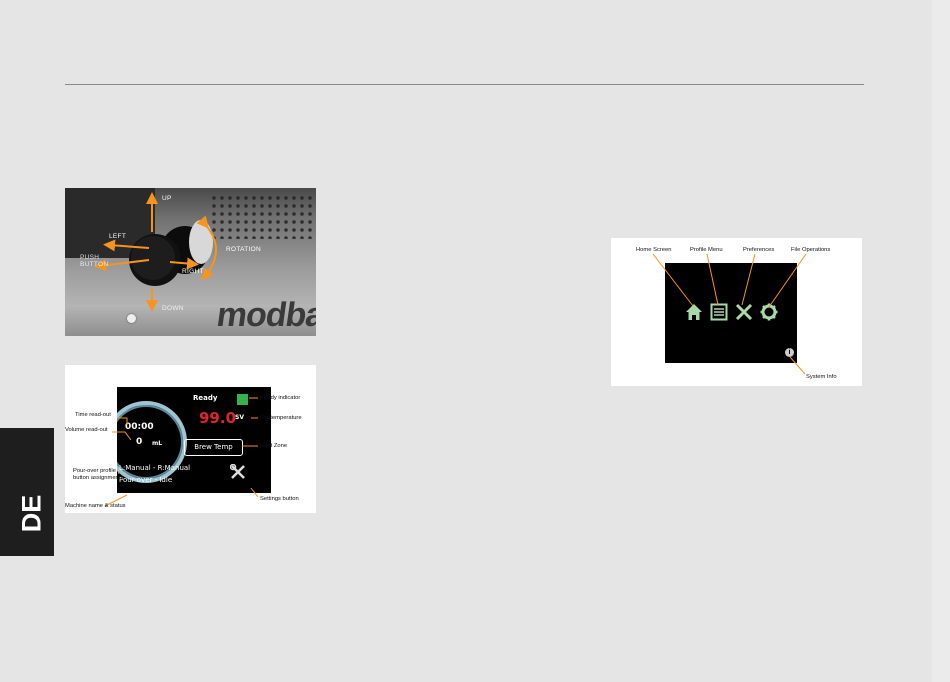 The image size is (950, 682). Describe the element at coordinates (654, 250) in the screenshot. I see `annotation-home-screen: Home Screen` at that location.